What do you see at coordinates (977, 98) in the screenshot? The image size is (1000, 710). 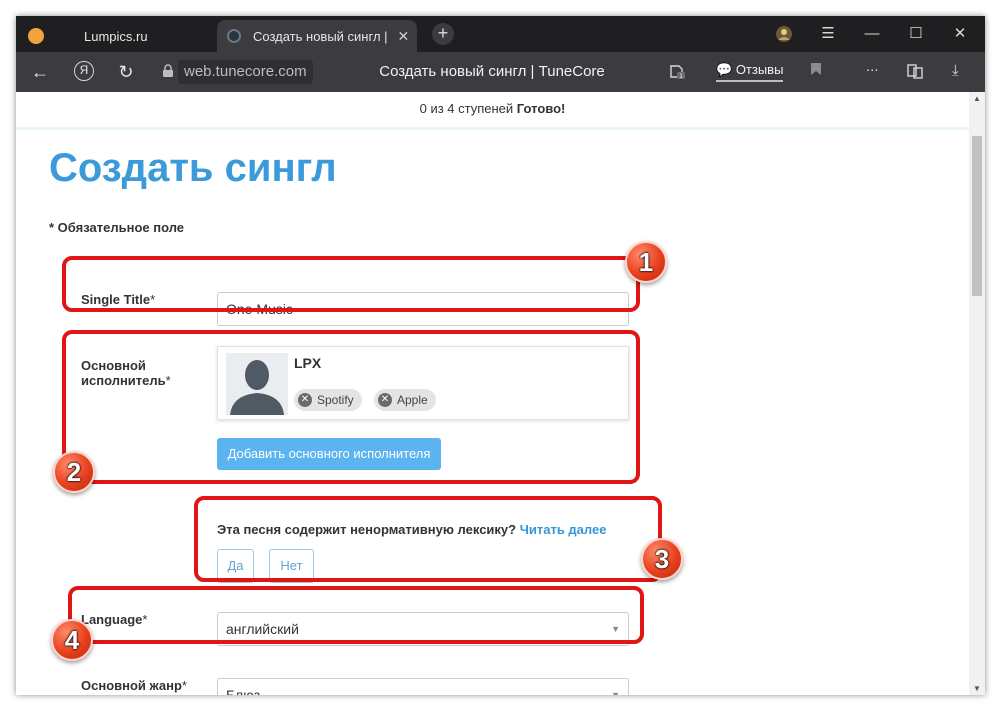 I see `scroll-up-icon: ▲` at bounding box center [977, 98].